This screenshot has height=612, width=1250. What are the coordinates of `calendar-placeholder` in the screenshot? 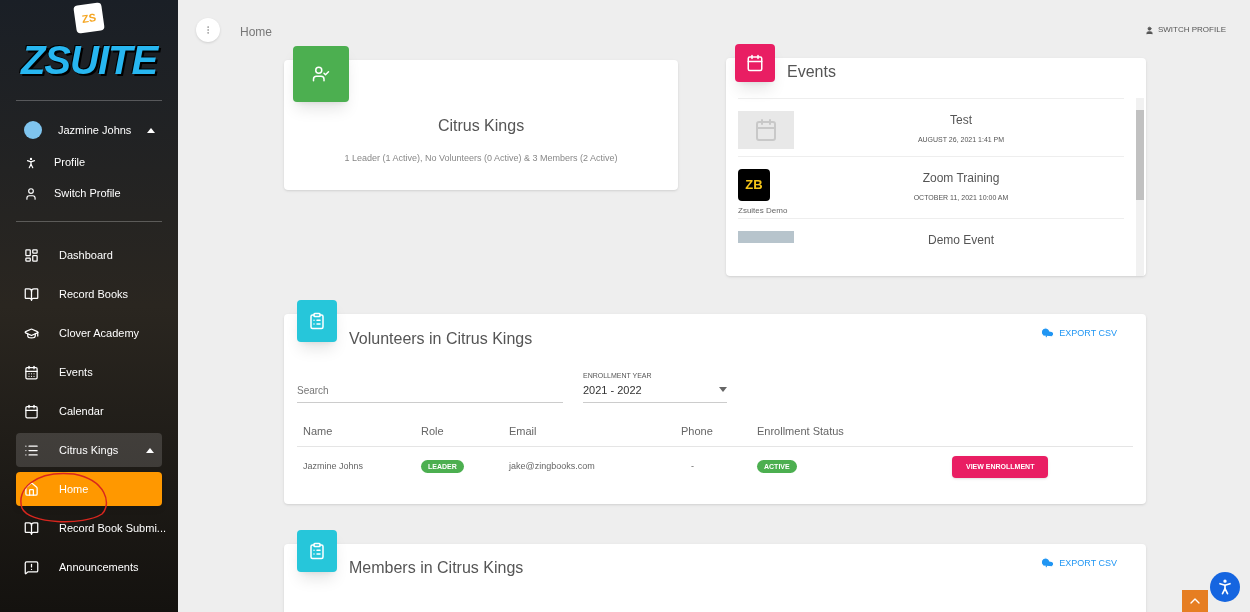 It's located at (766, 130).